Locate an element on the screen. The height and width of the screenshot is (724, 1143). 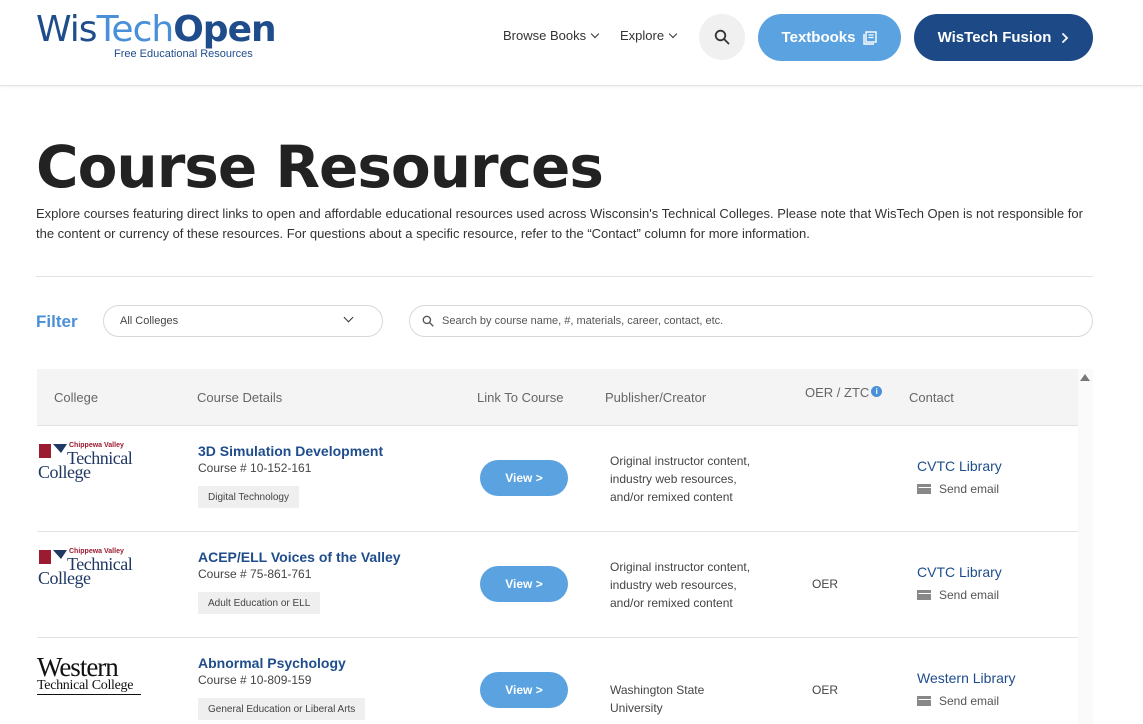
book-icon is located at coordinates (870, 37).